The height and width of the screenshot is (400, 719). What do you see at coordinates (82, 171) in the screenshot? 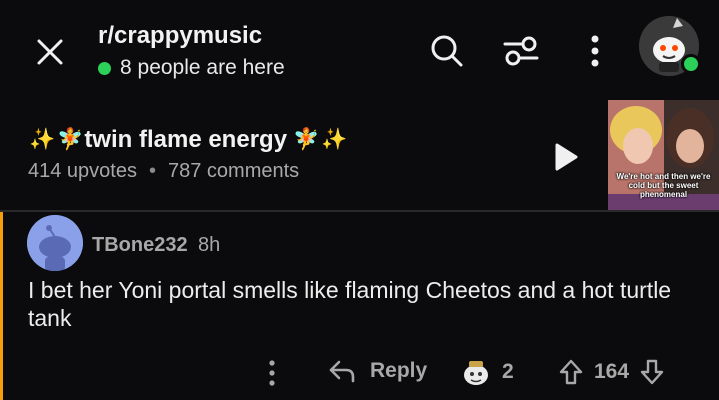
I see `upvote-count: 414 upvotes` at bounding box center [82, 171].